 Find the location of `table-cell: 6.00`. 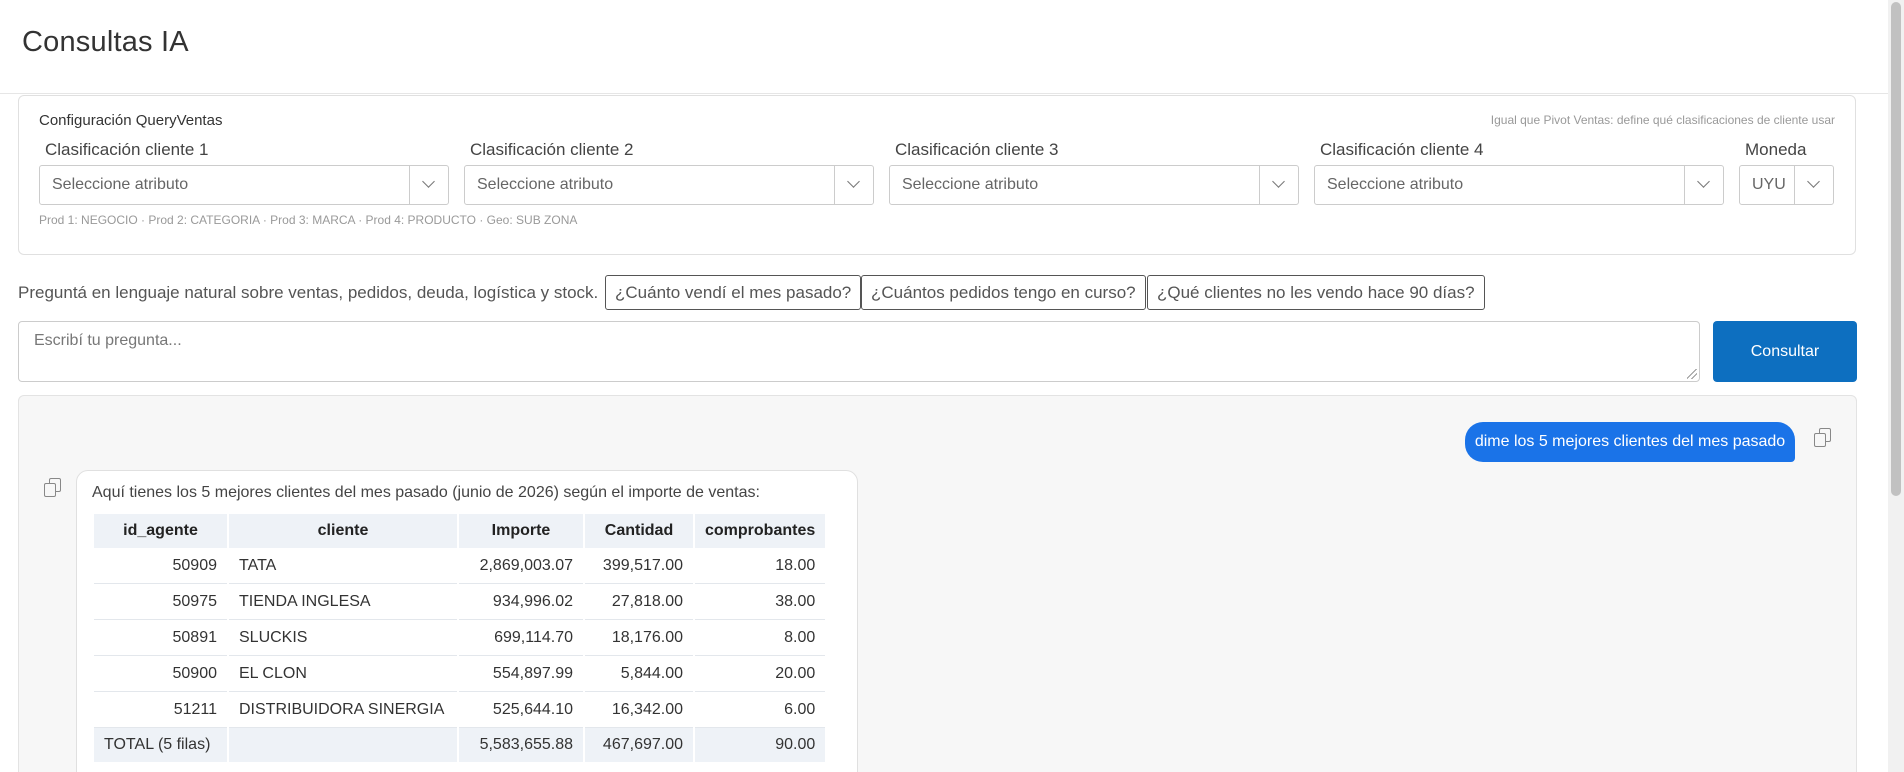

table-cell: 6.00 is located at coordinates (760, 710).